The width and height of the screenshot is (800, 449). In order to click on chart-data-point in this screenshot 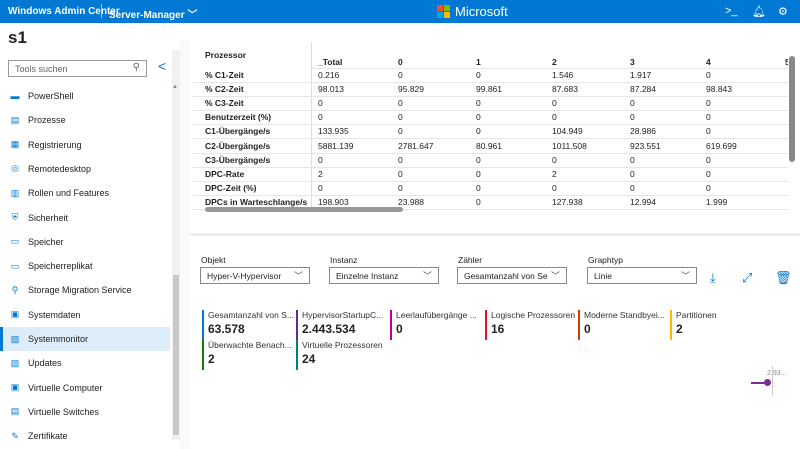, I will do `click(767, 382)`.